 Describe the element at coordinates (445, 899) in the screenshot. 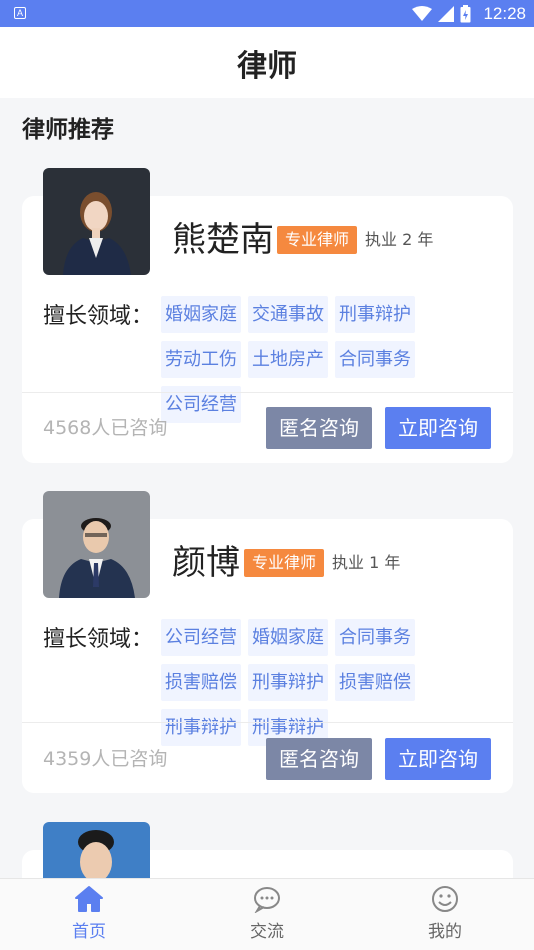

I see `smile-icon` at that location.